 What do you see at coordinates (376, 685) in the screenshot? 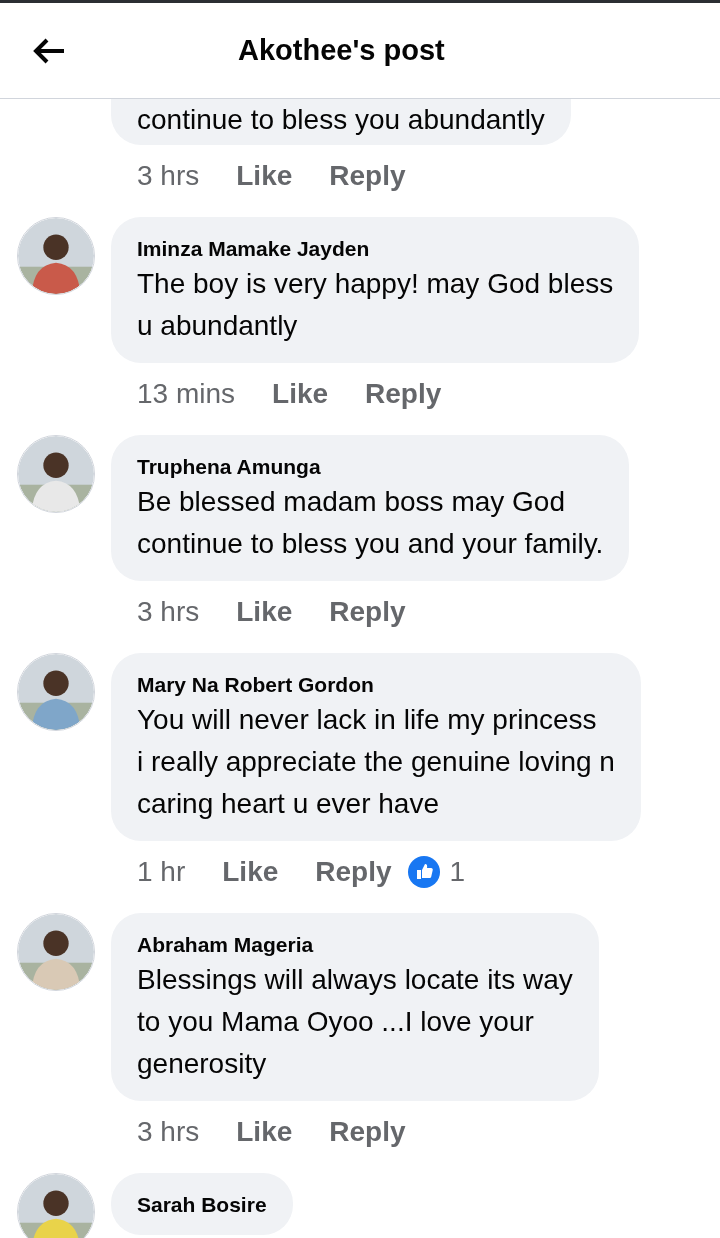
I see `commenter-name: Mary Na Robert Gordon` at bounding box center [376, 685].